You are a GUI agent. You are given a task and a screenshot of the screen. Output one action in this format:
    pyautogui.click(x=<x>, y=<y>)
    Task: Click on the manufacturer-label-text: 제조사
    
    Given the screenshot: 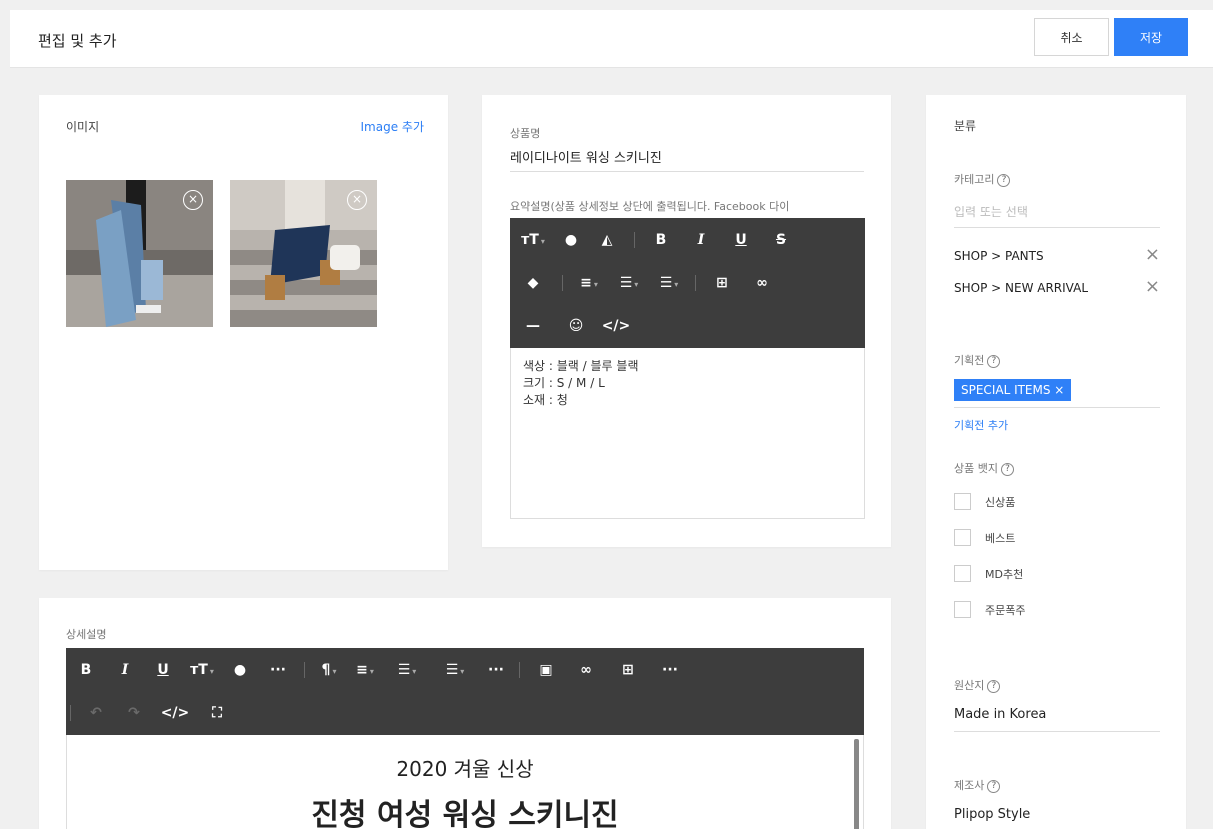 What is the action you would take?
    pyautogui.click(x=969, y=785)
    